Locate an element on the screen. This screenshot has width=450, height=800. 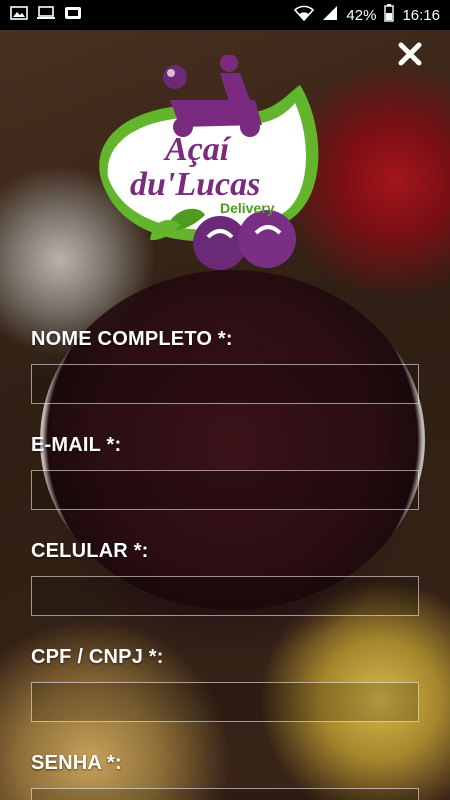
email-input is located at coordinates (225, 490).